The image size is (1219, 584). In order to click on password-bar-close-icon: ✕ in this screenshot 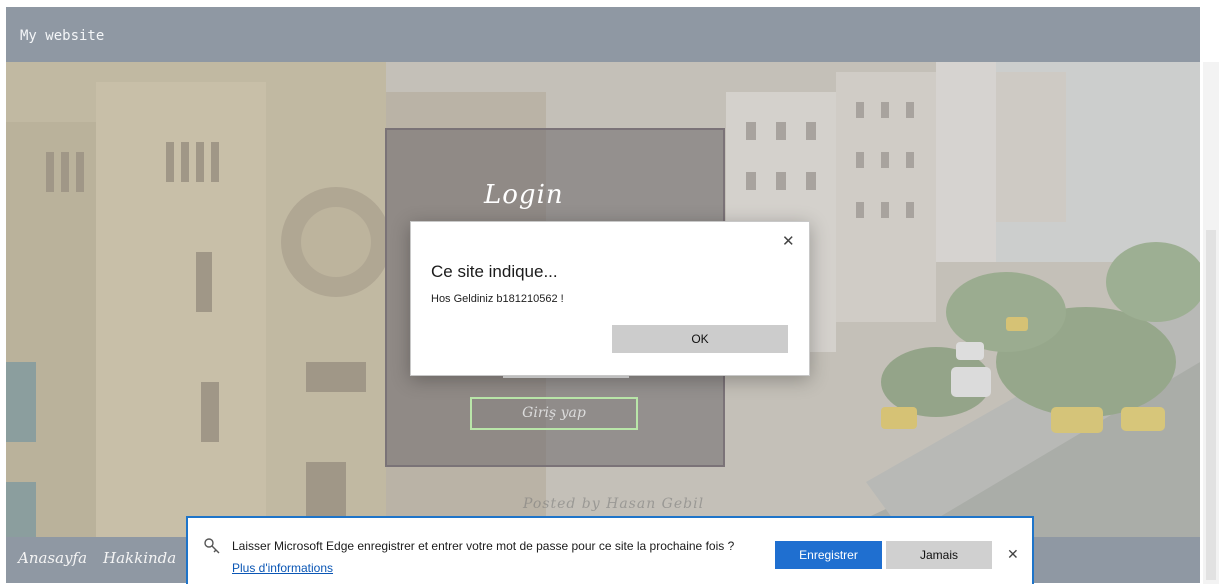, I will do `click(1013, 554)`.